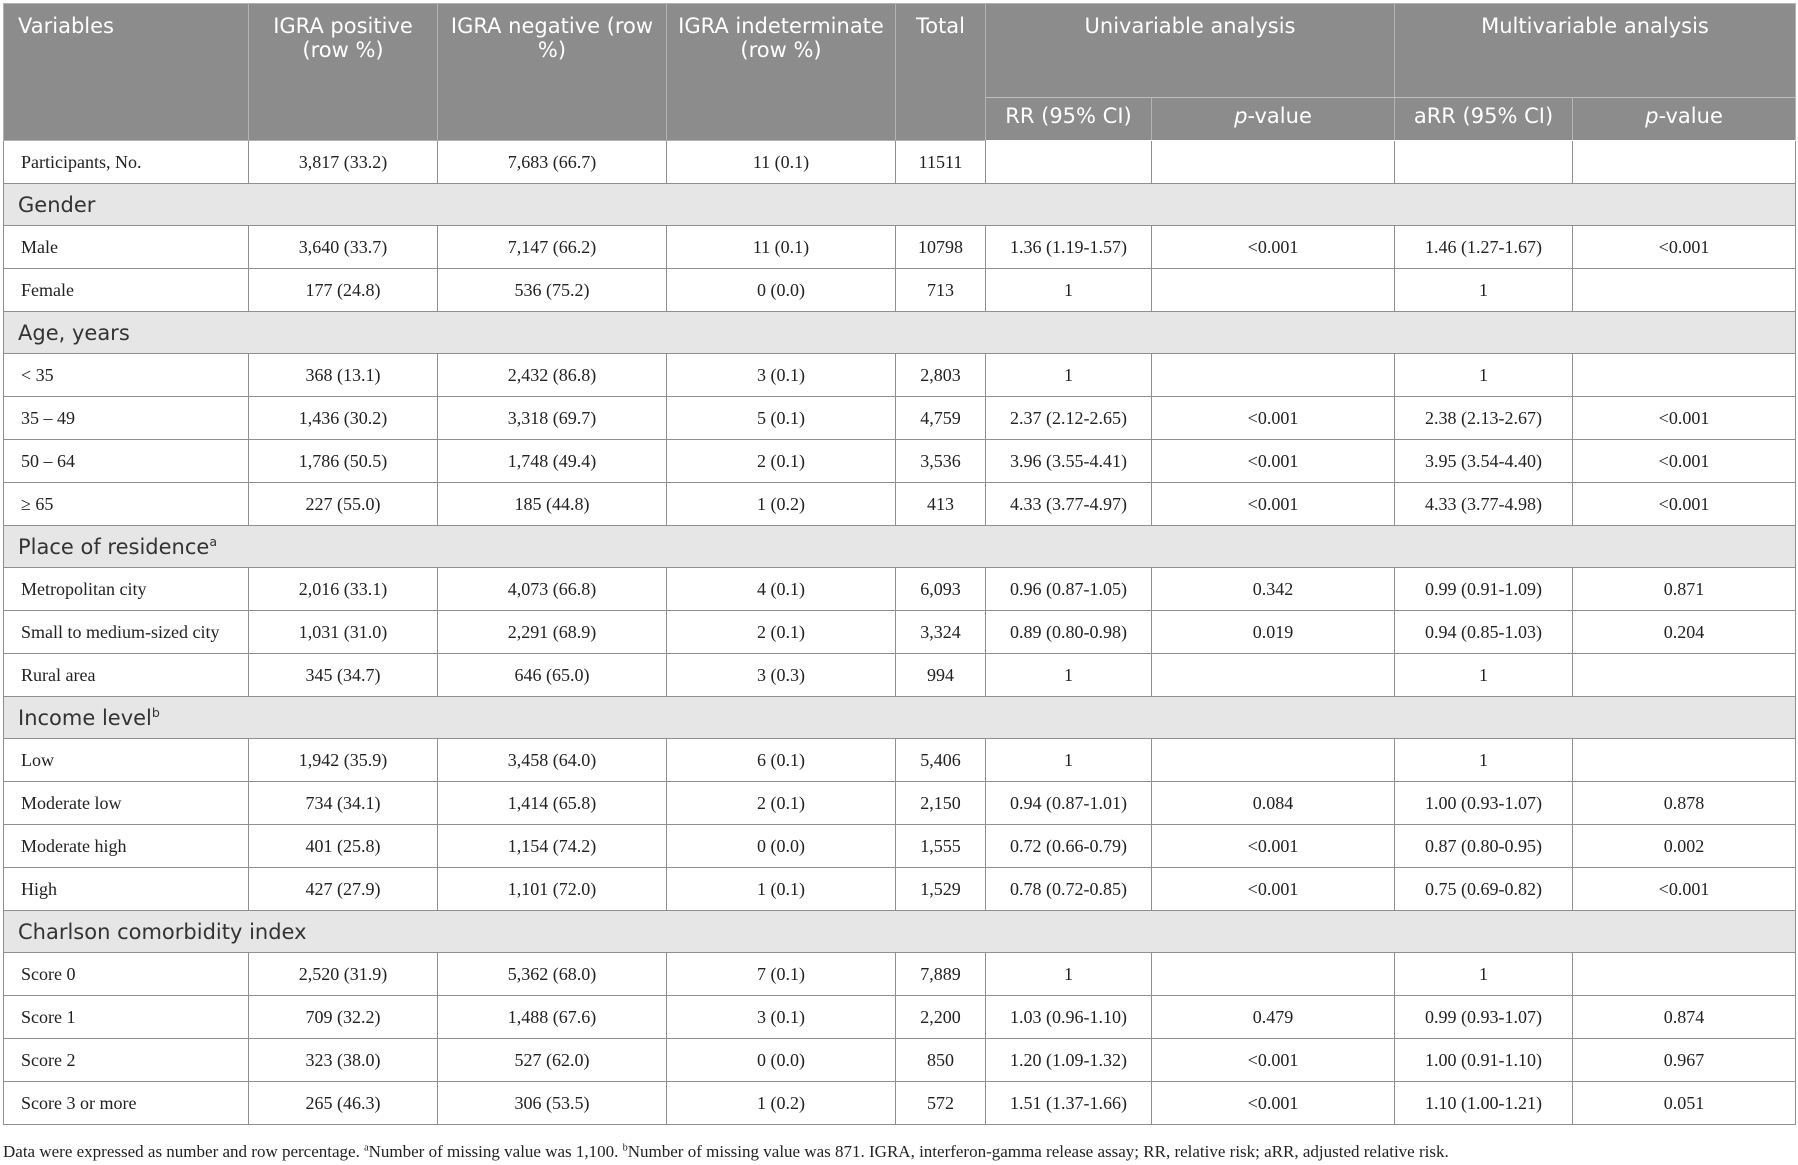 The height and width of the screenshot is (1165, 1798). I want to click on header-rr: RR (95% CI), so click(1068, 119).